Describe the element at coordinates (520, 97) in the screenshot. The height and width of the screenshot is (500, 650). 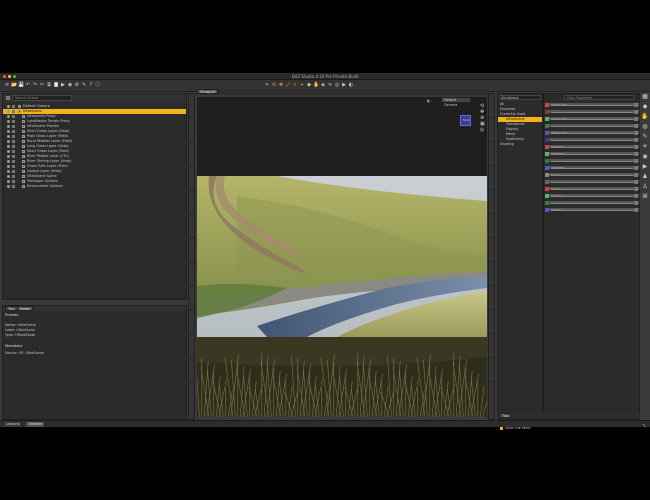
I see `params-node-selector: UltraScene` at that location.